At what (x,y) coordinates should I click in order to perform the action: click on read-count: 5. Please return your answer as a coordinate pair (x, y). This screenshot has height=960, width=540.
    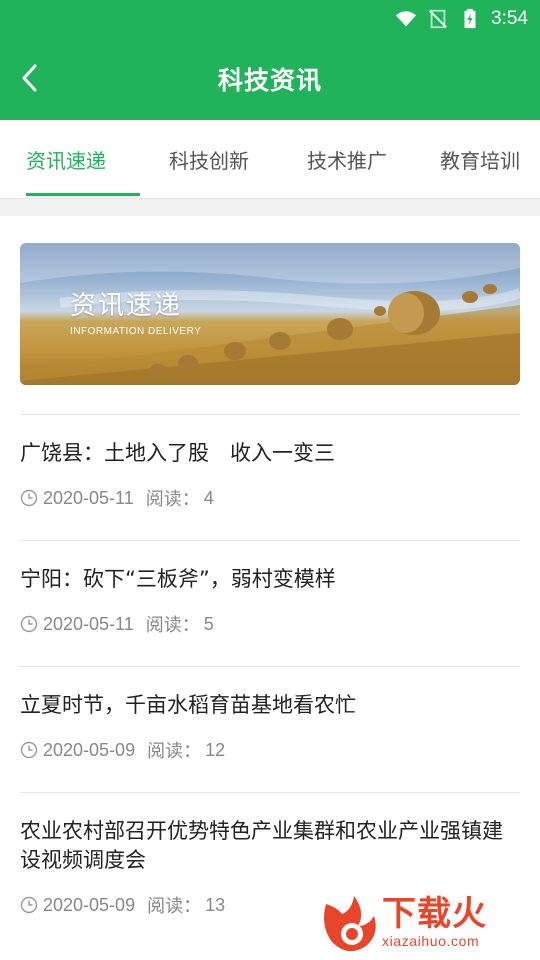
    Looking at the image, I should click on (208, 623).